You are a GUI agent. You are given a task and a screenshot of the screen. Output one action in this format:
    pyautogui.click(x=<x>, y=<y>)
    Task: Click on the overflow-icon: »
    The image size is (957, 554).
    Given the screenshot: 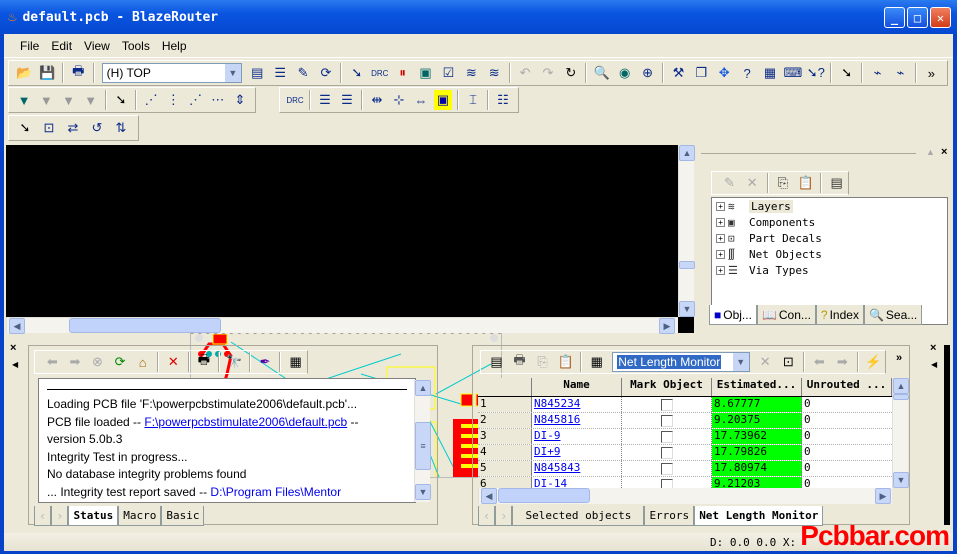 What is the action you would take?
    pyautogui.click(x=899, y=358)
    